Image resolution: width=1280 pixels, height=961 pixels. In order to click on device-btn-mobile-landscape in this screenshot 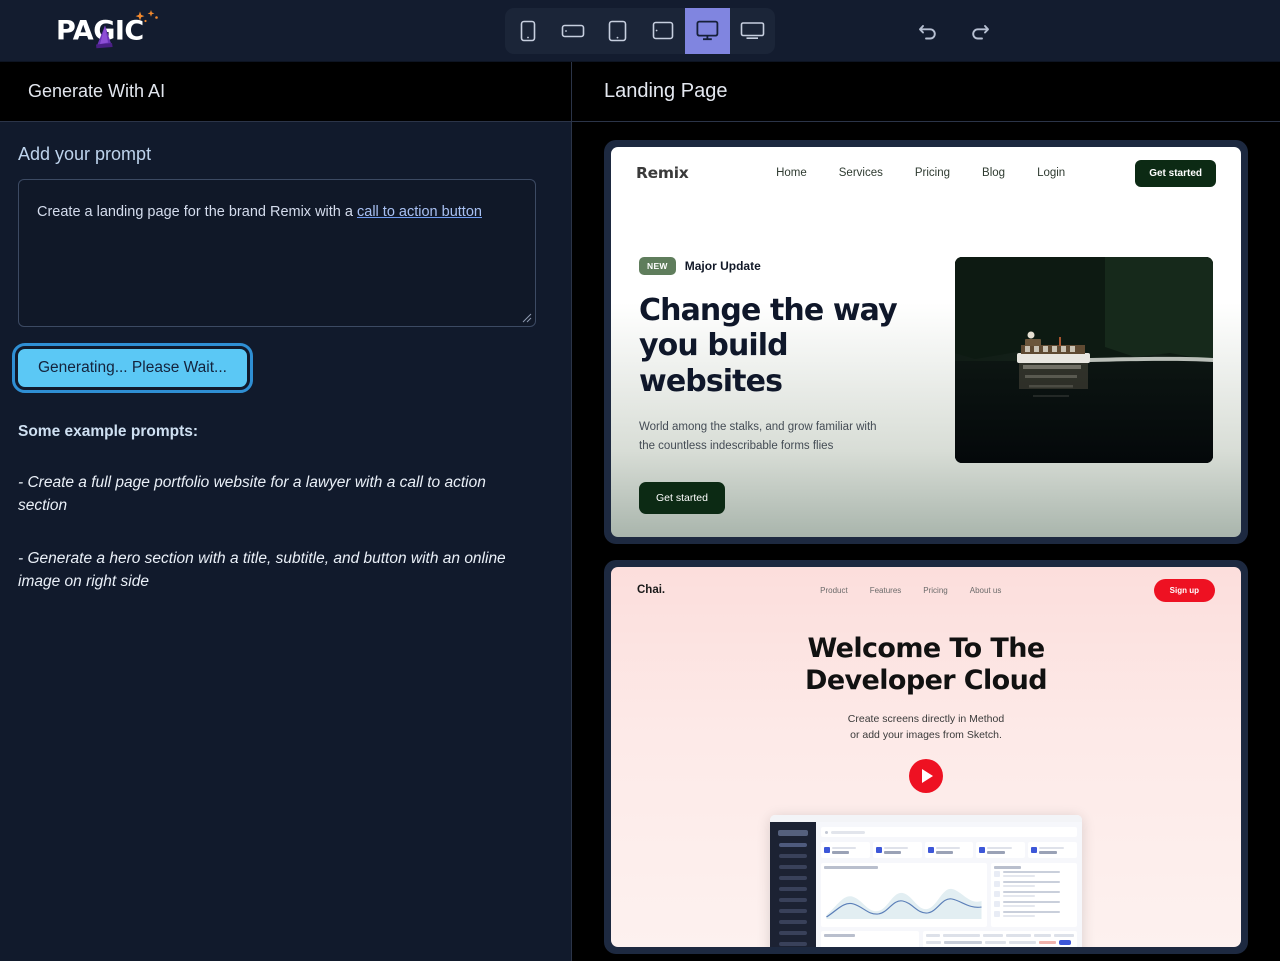, I will do `click(572, 31)`.